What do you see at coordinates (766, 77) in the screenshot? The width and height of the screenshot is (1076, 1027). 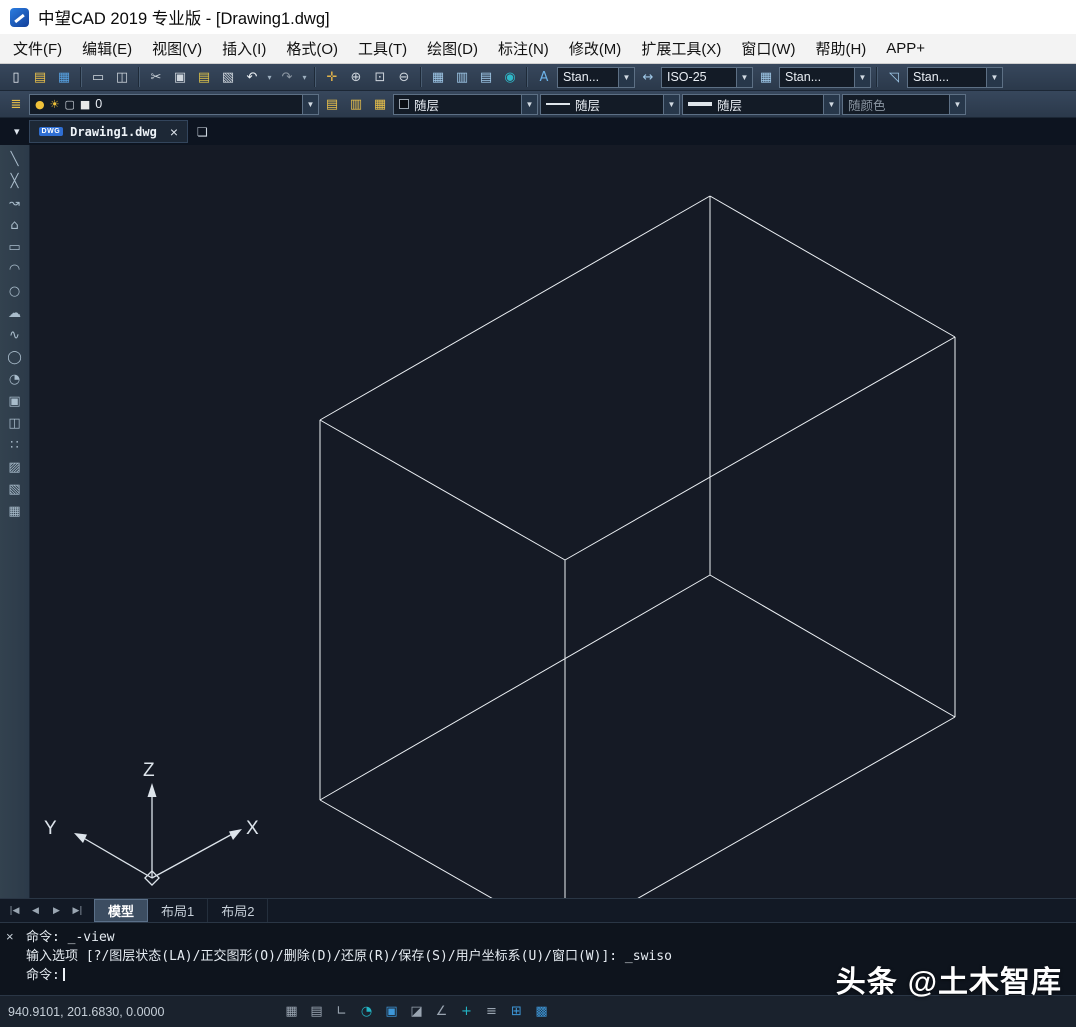 I see `table-style-icon: ▦` at bounding box center [766, 77].